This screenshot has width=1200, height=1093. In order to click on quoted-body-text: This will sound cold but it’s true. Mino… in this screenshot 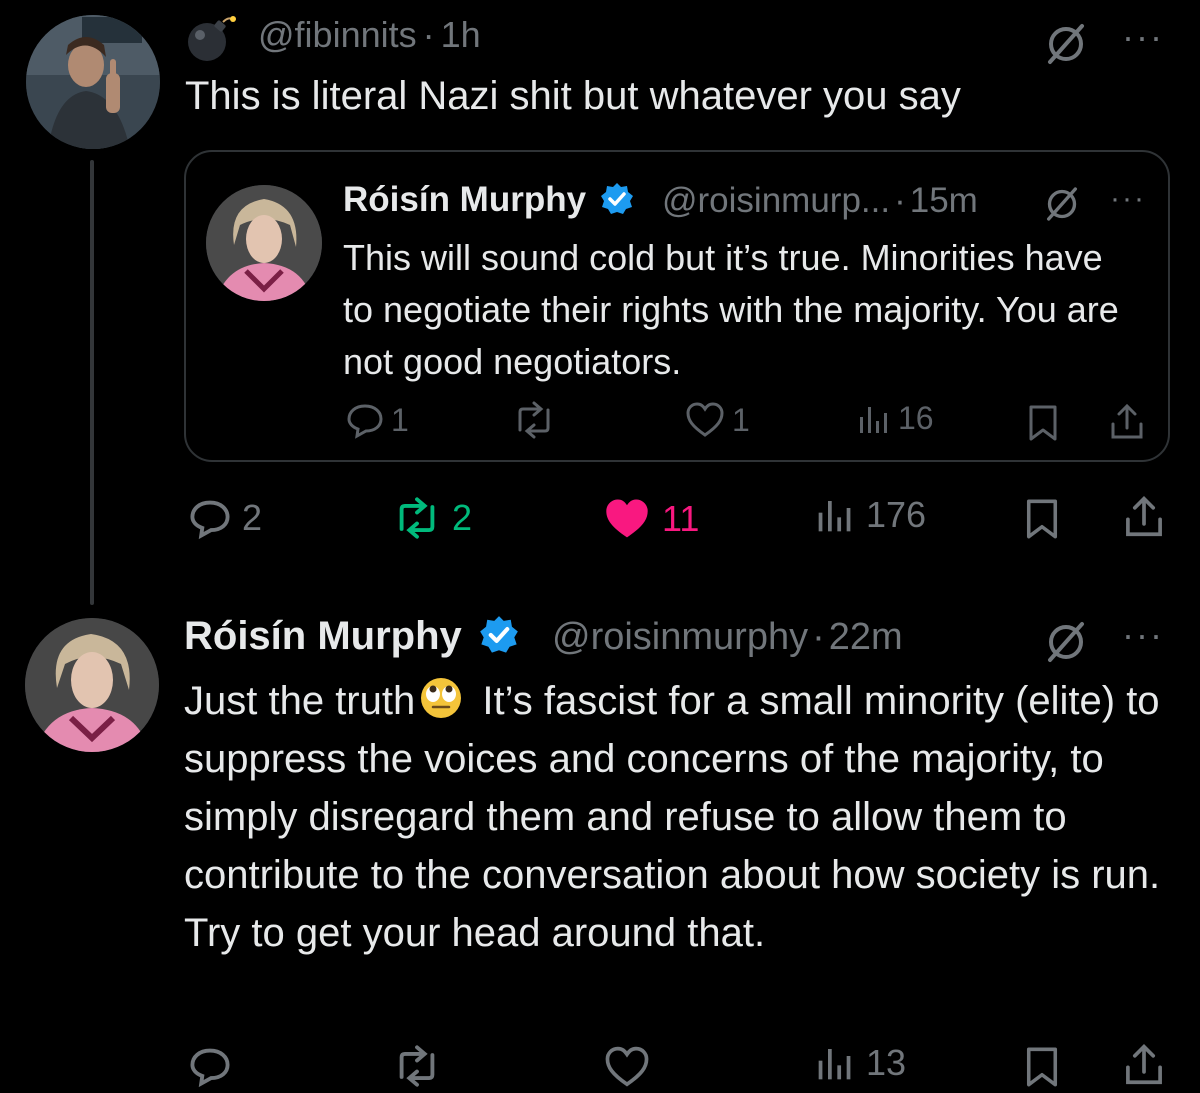, I will do `click(731, 309)`.